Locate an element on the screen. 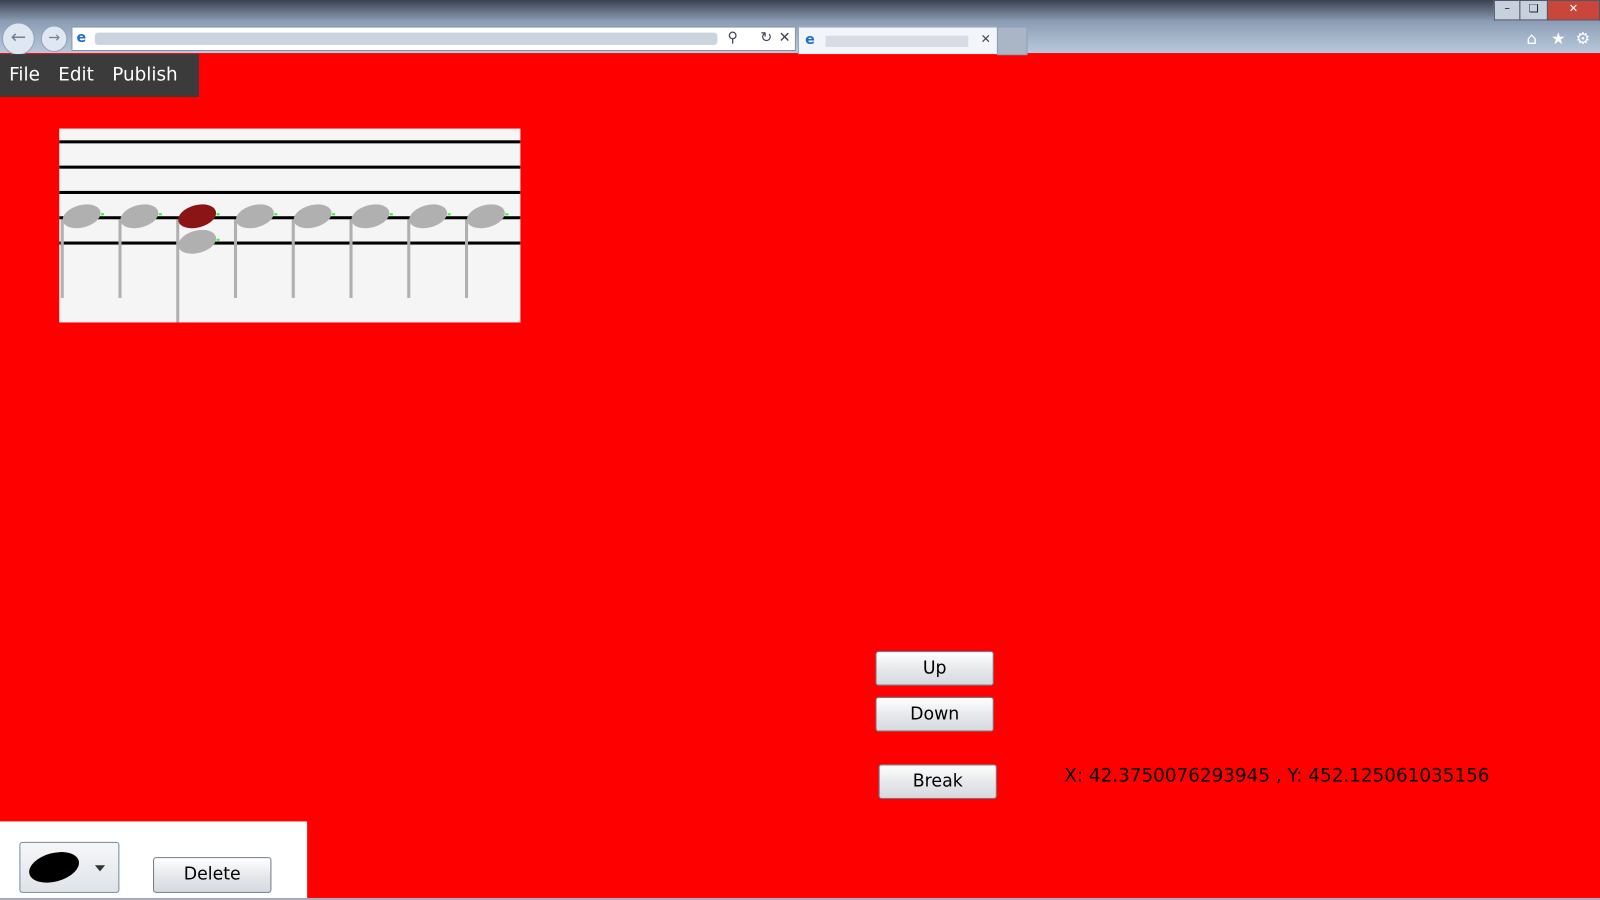 Image resolution: width=1600 pixels, height=900 pixels. menu-bar: File Edit Publish is located at coordinates (99, 75).